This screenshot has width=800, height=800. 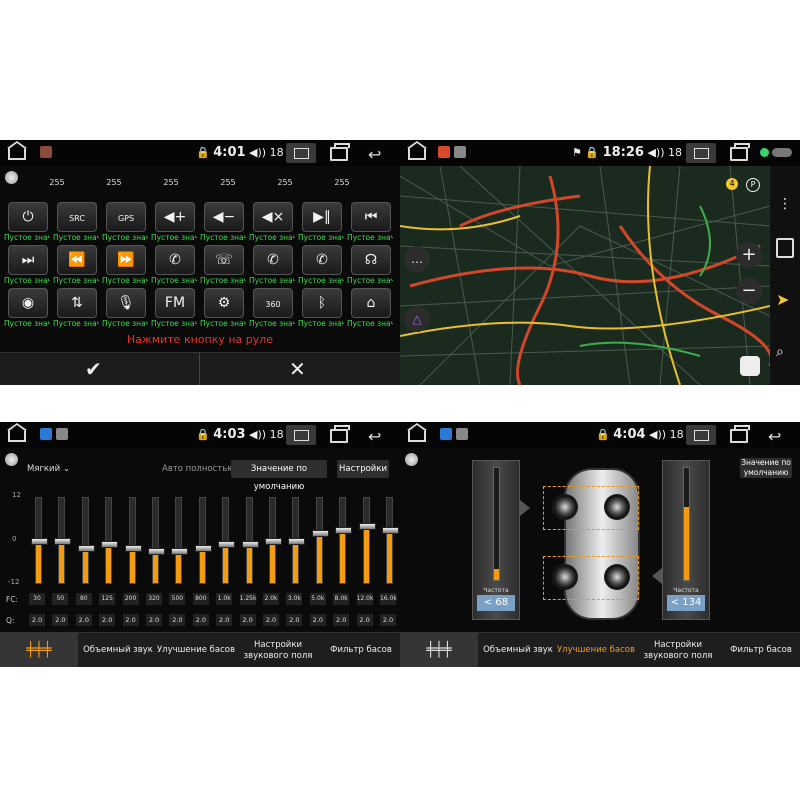 What do you see at coordinates (294, 599) in the screenshot?
I see `fc-value: 3.0k` at bounding box center [294, 599].